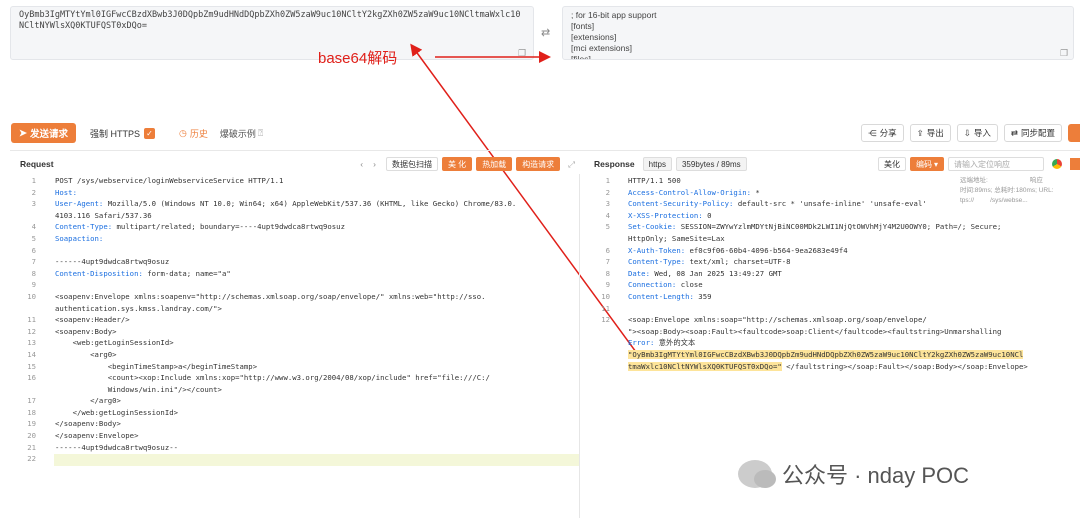 The width and height of the screenshot is (1080, 518). I want to click on export-icon: ⇪, so click(920, 132).